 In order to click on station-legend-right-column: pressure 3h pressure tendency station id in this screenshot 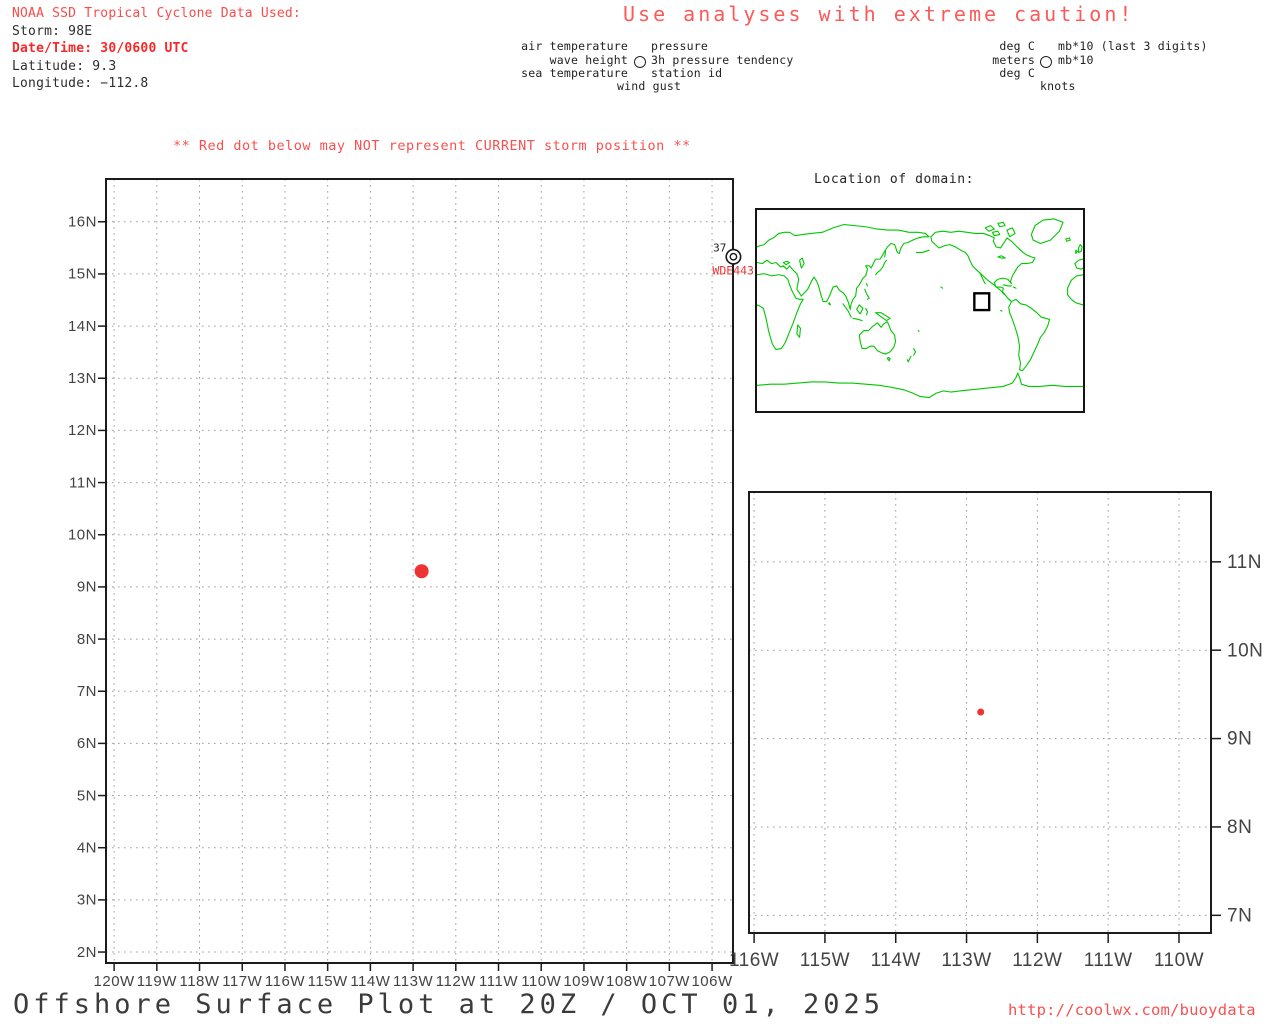, I will do `click(722, 60)`.